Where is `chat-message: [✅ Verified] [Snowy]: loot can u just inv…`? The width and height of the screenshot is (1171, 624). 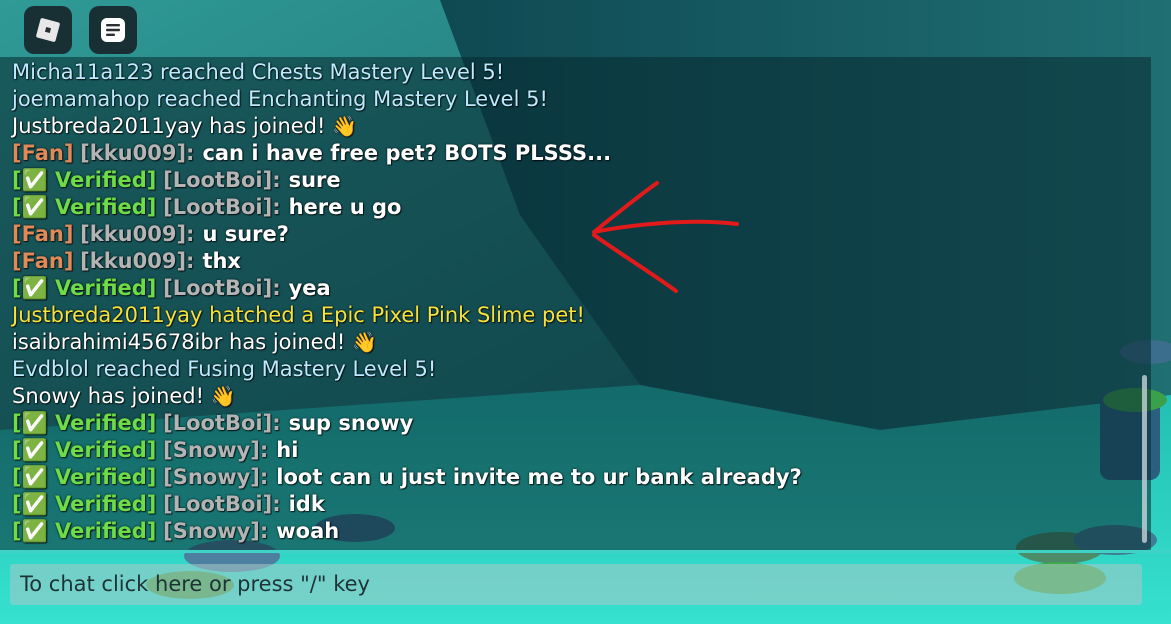 chat-message: [✅ Verified] [Snowy]: loot can u just inv… is located at coordinates (576, 477).